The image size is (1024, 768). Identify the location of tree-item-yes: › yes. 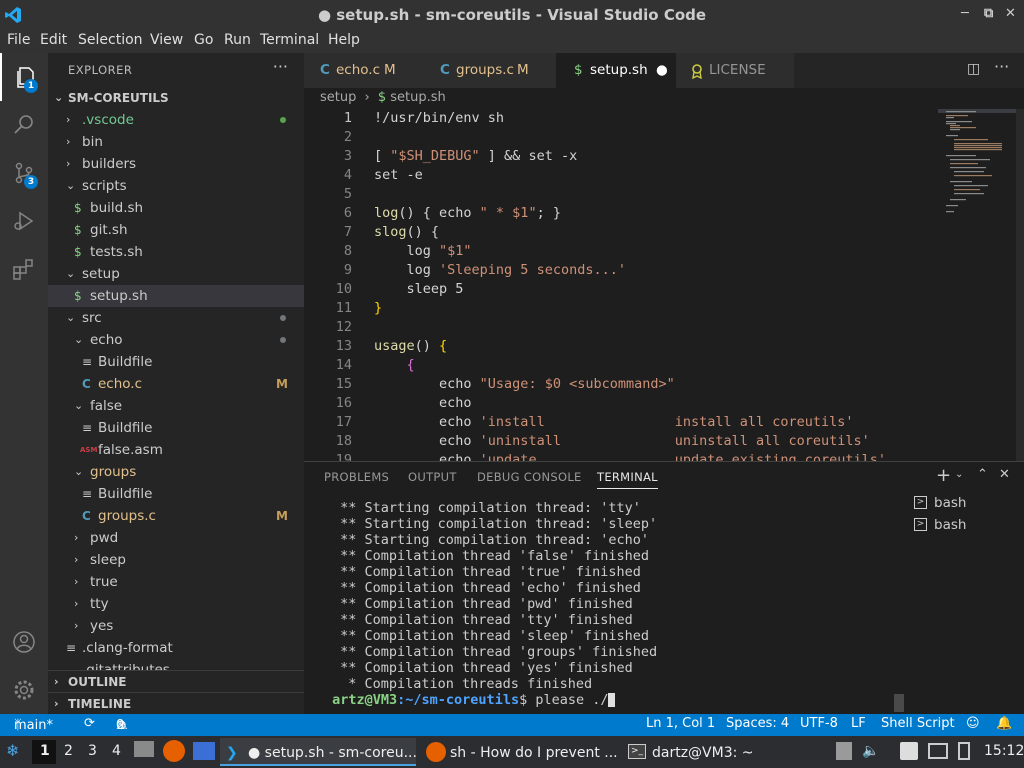
(176, 626).